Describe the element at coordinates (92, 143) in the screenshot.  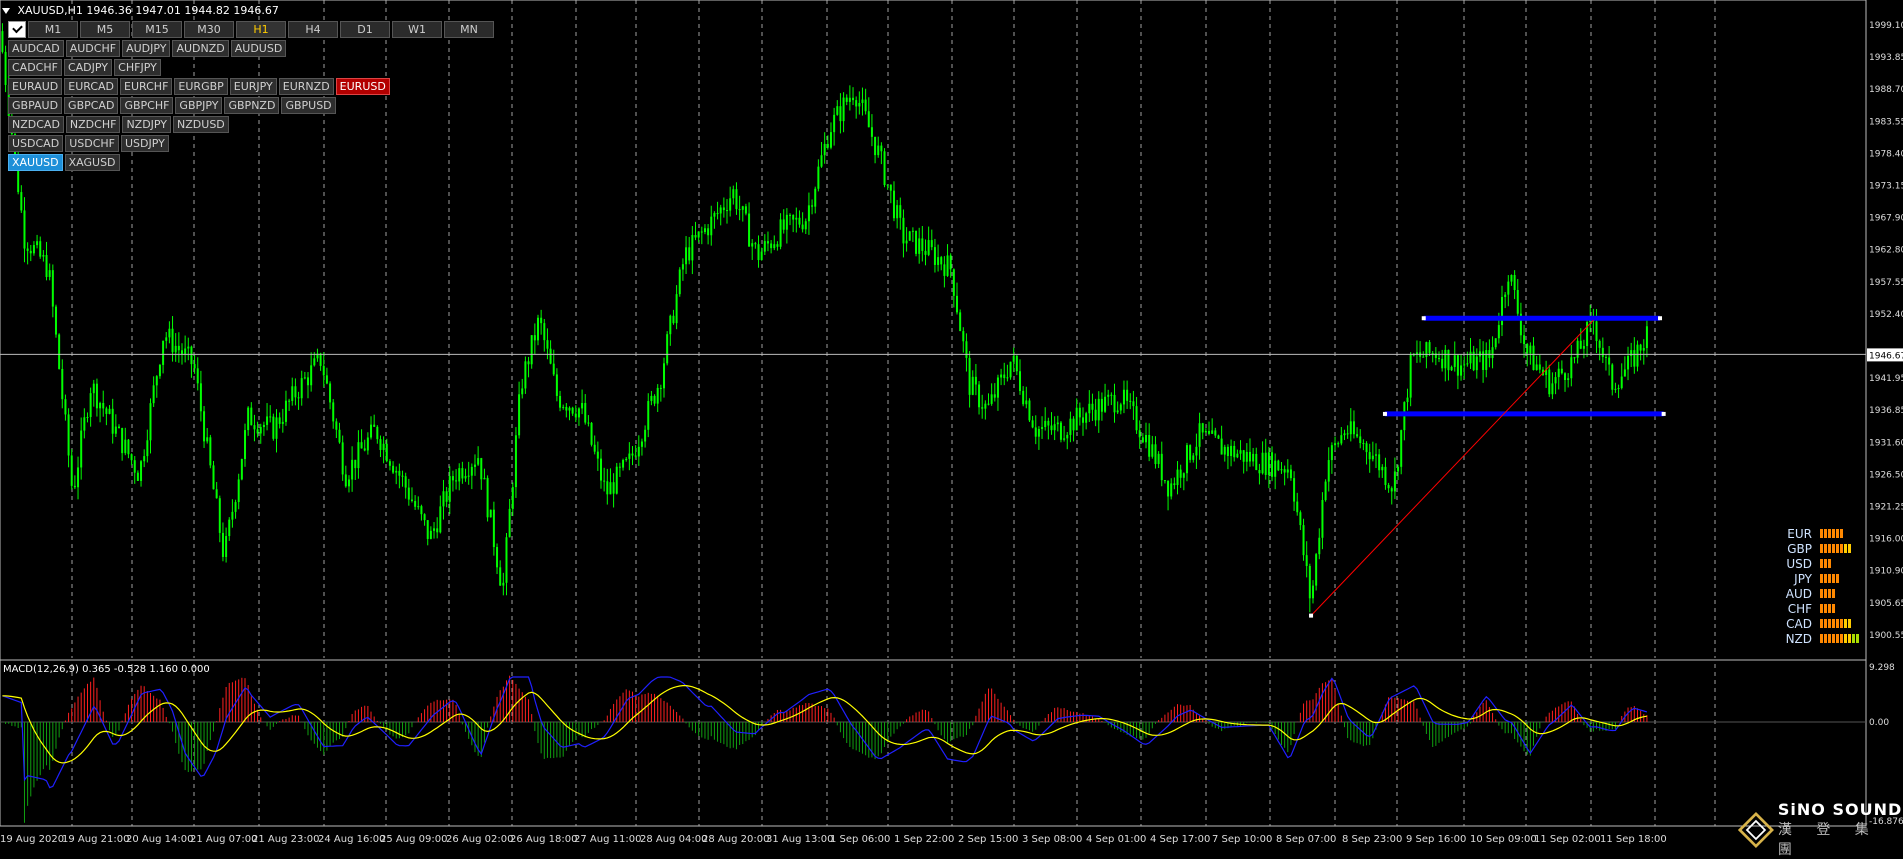
I see `symbol-button-usdchf: USDCHF` at that location.